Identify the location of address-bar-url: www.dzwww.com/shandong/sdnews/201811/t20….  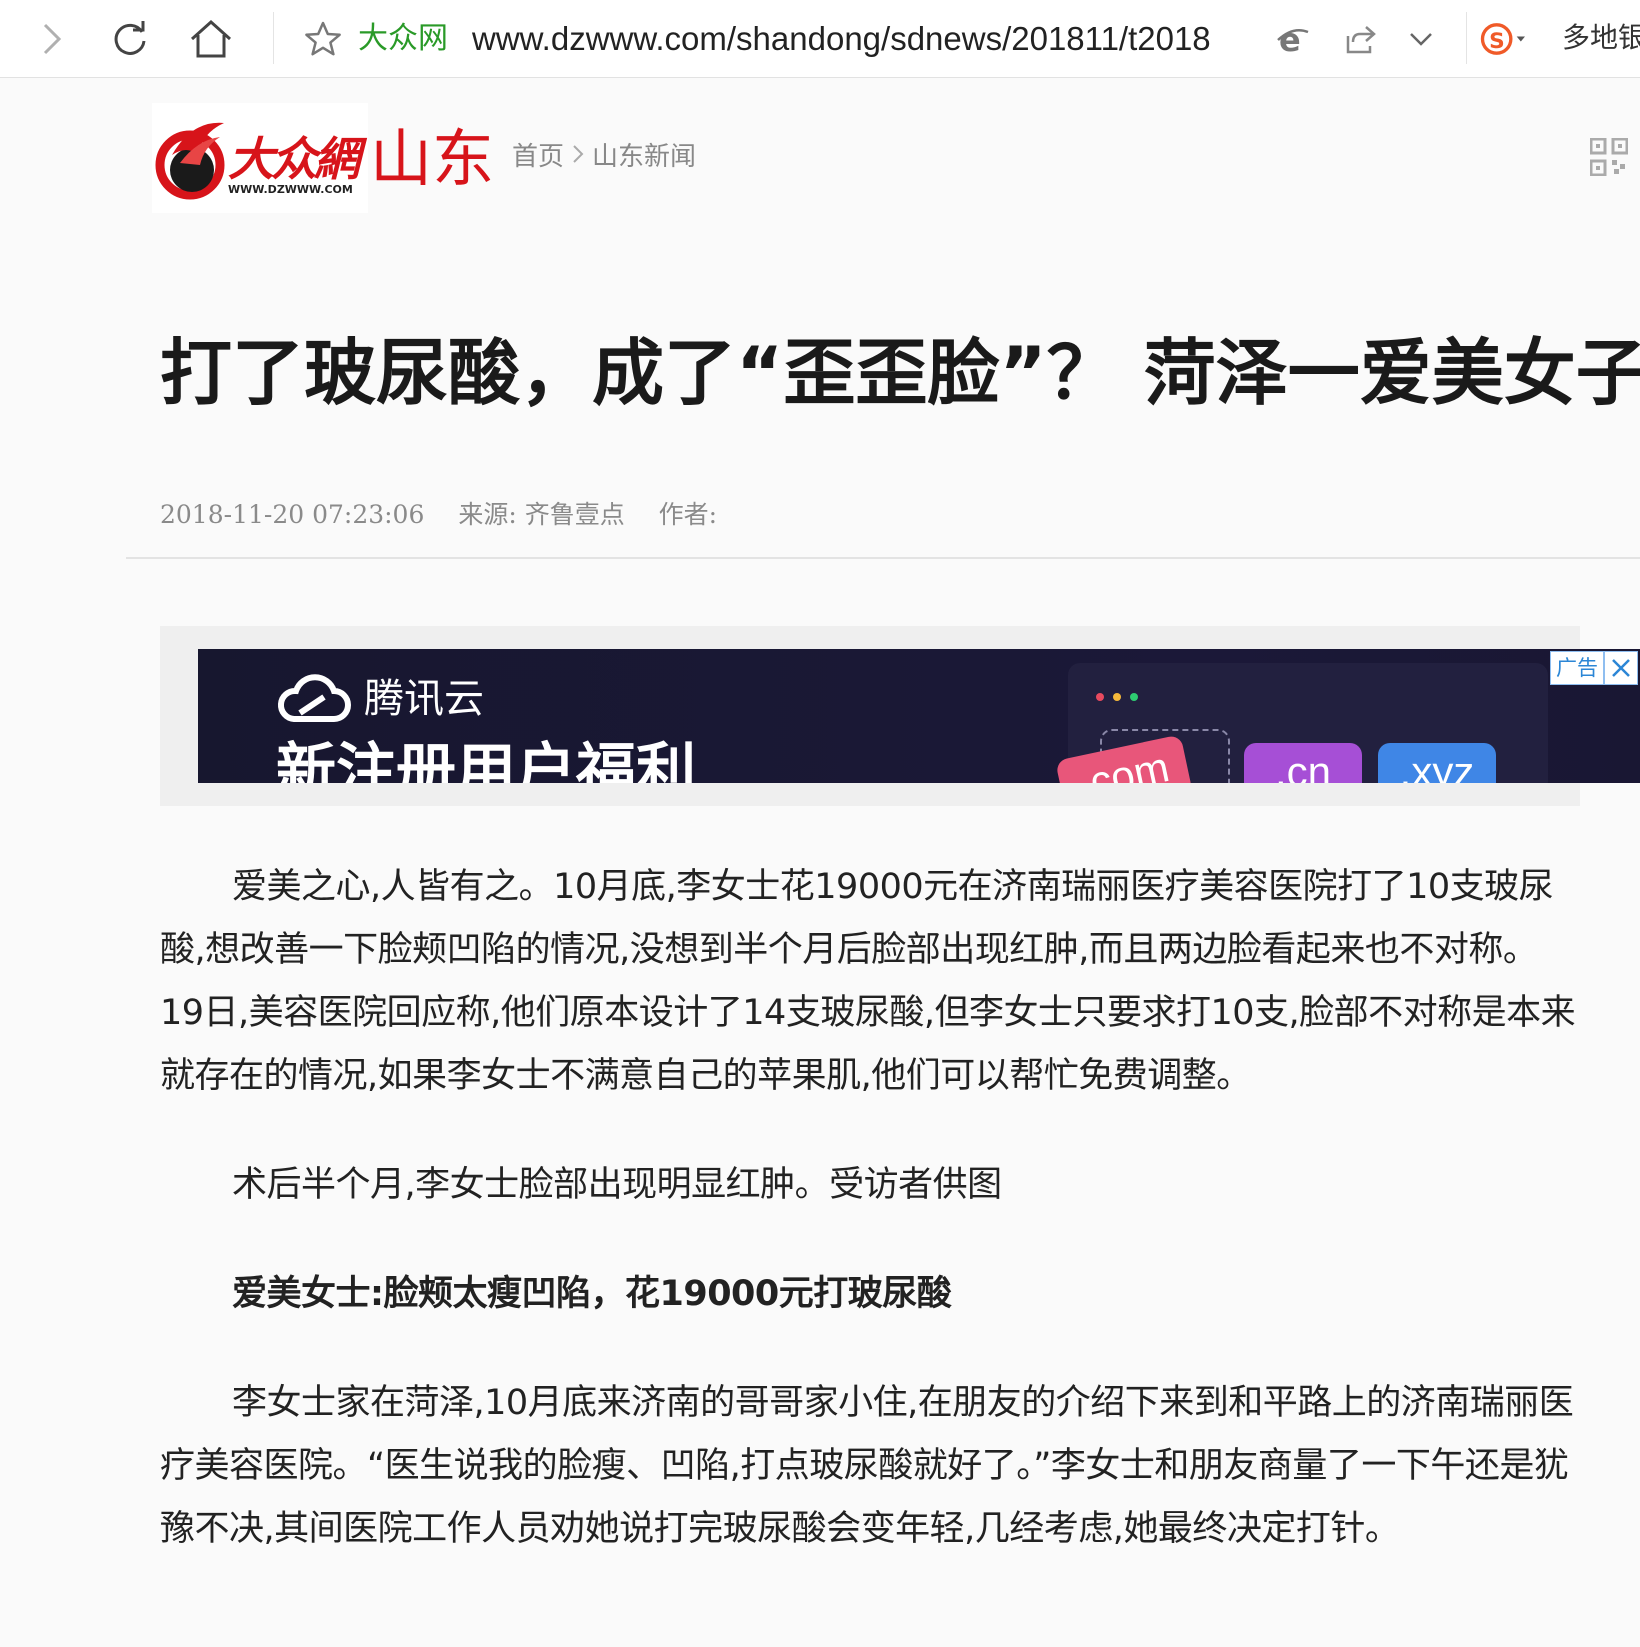
(853, 39).